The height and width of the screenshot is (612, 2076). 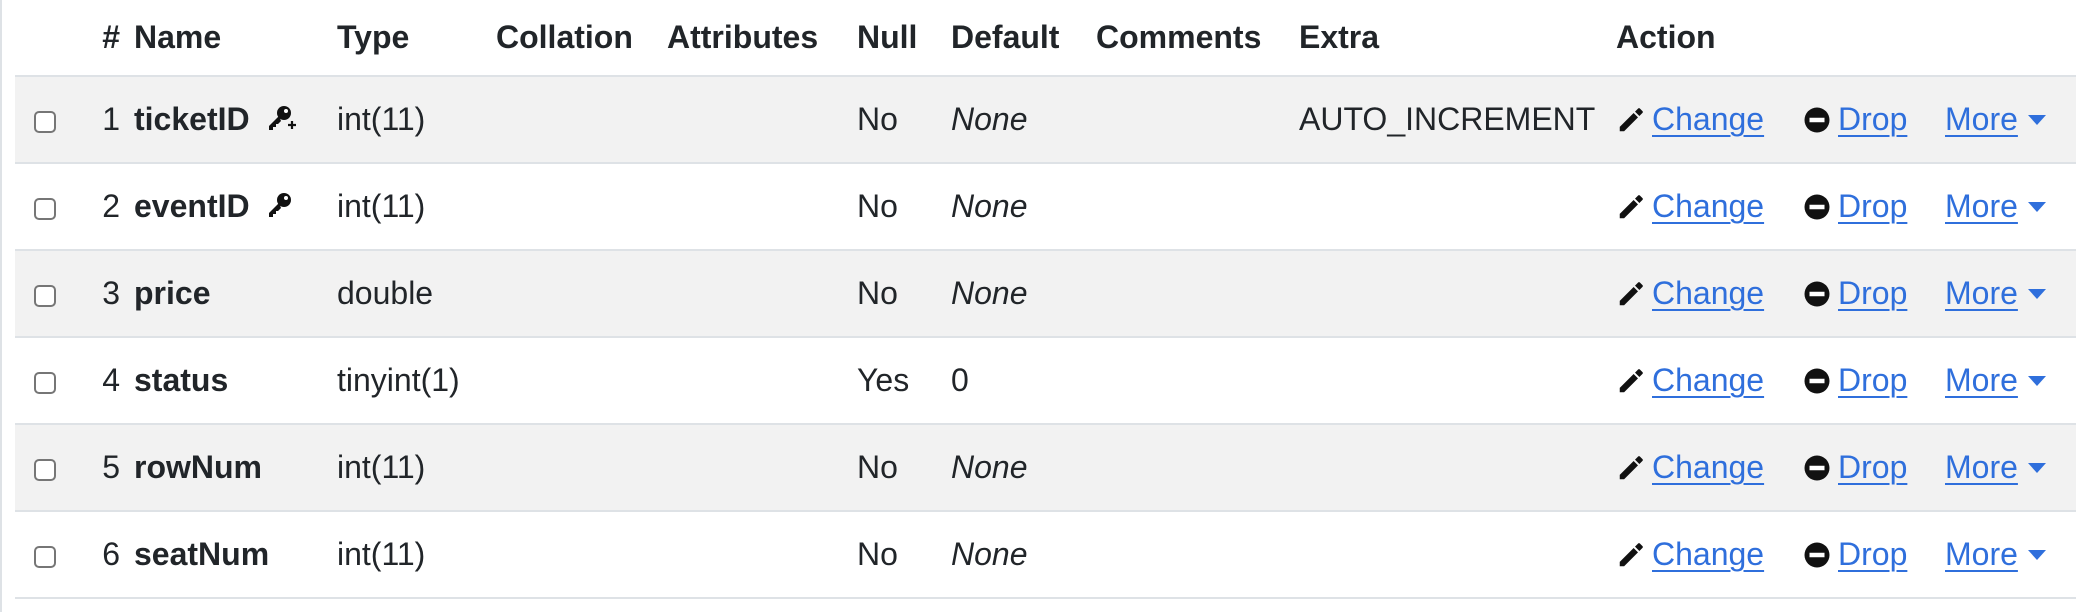 What do you see at coordinates (1, 306) in the screenshot?
I see `left-border` at bounding box center [1, 306].